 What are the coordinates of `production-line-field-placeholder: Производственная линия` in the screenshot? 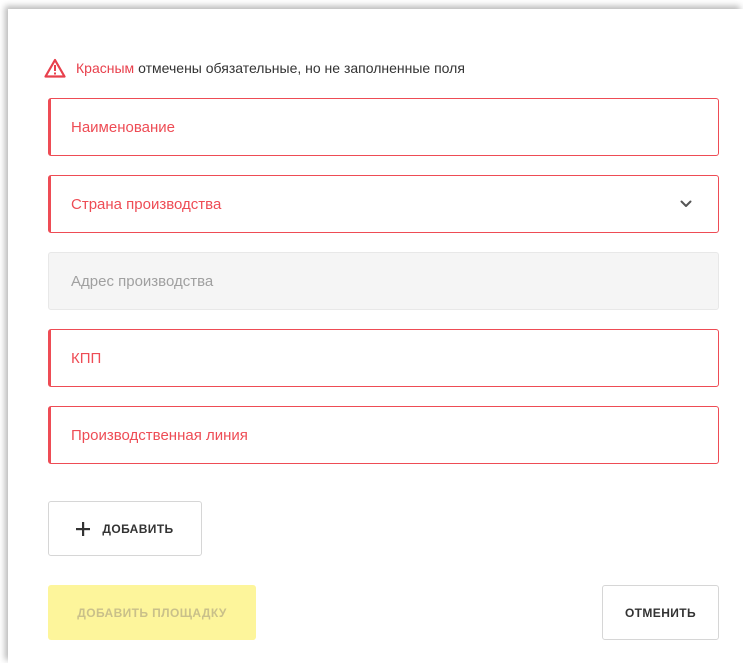 It's located at (159, 435).